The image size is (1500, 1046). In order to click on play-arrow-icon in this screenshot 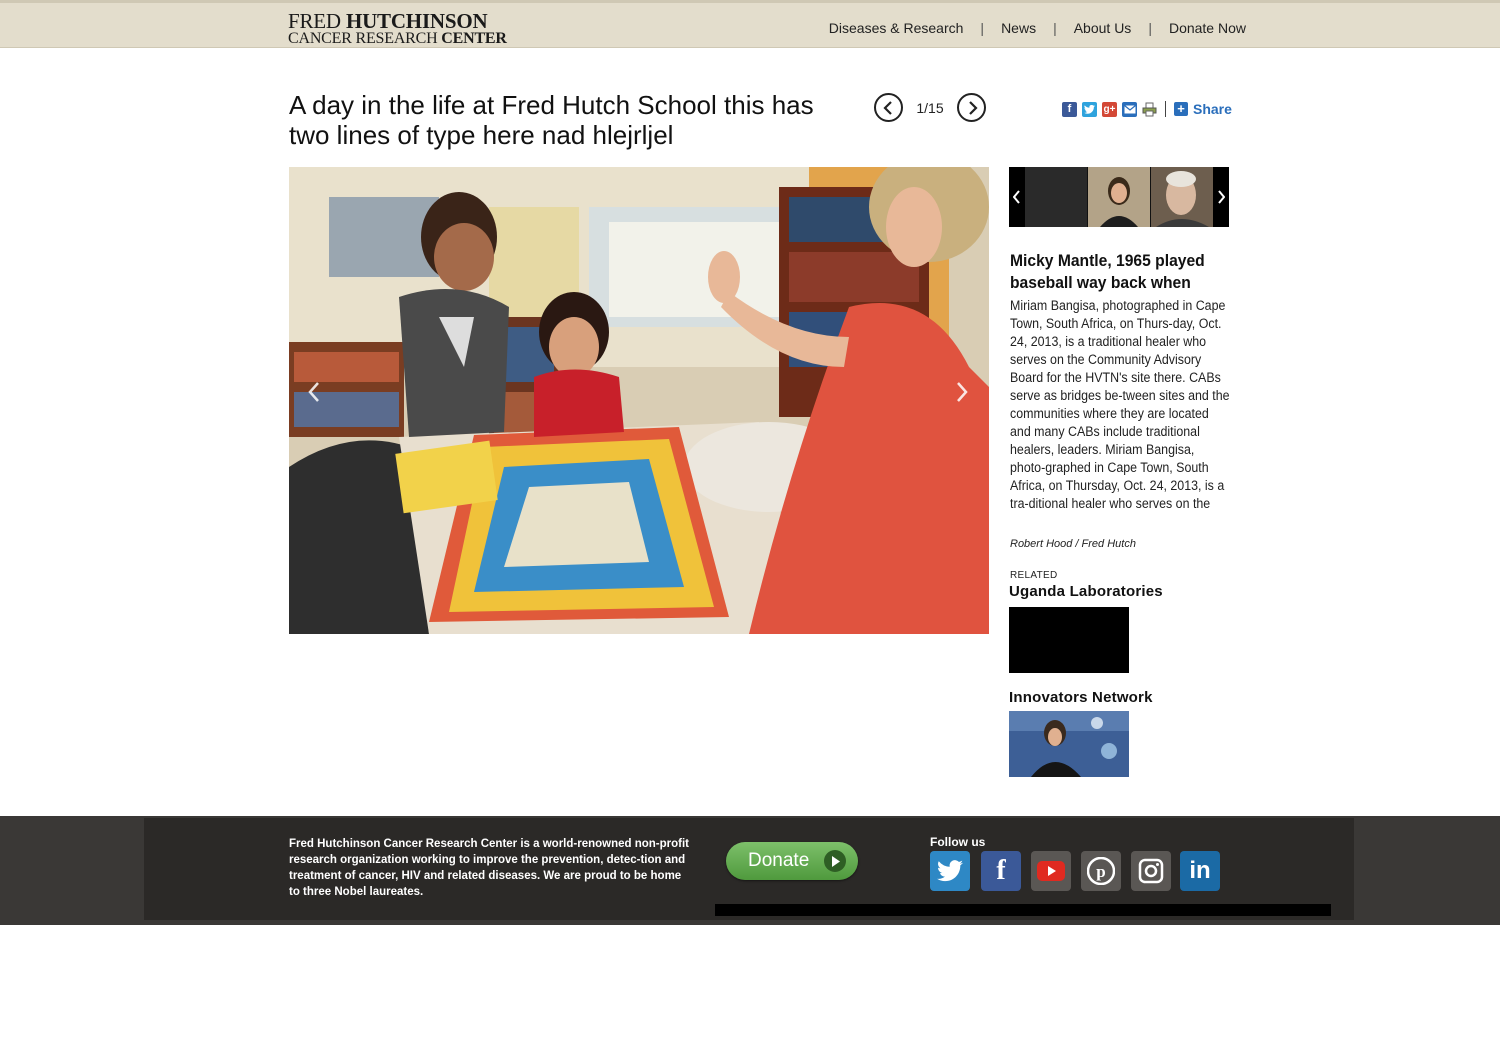, I will do `click(835, 861)`.